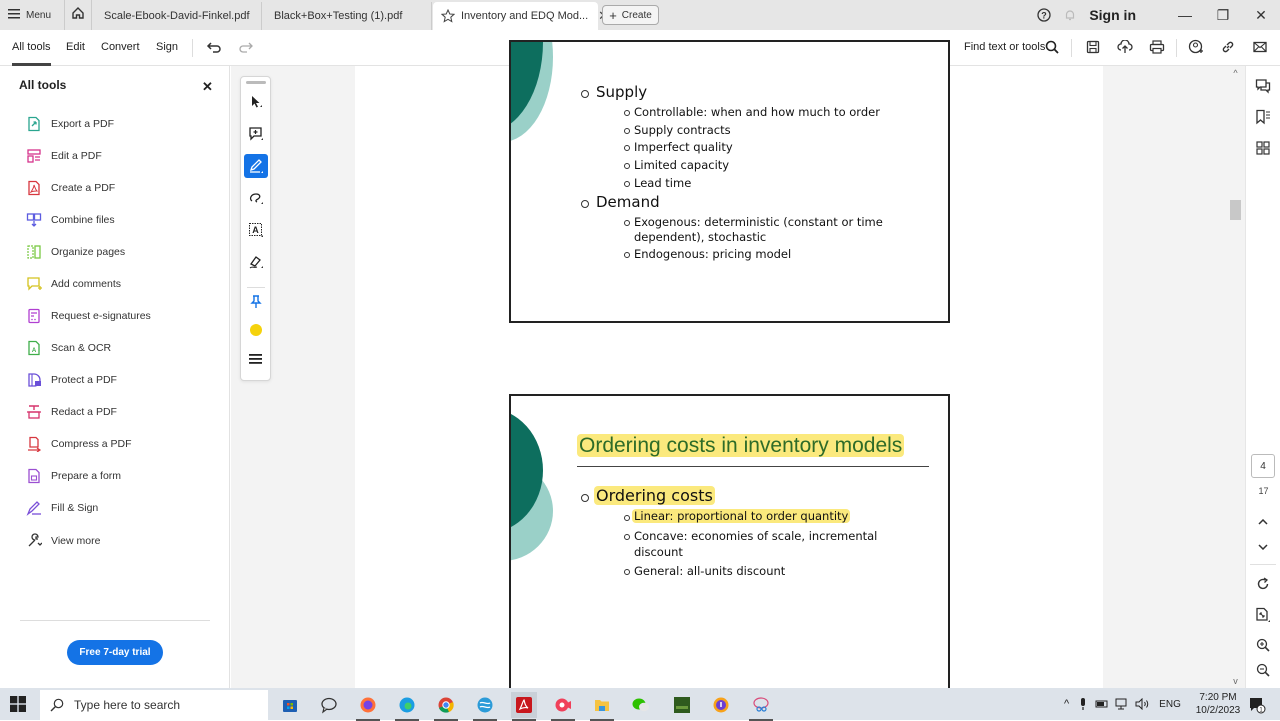  I want to click on chrome-icon, so click(446, 706).